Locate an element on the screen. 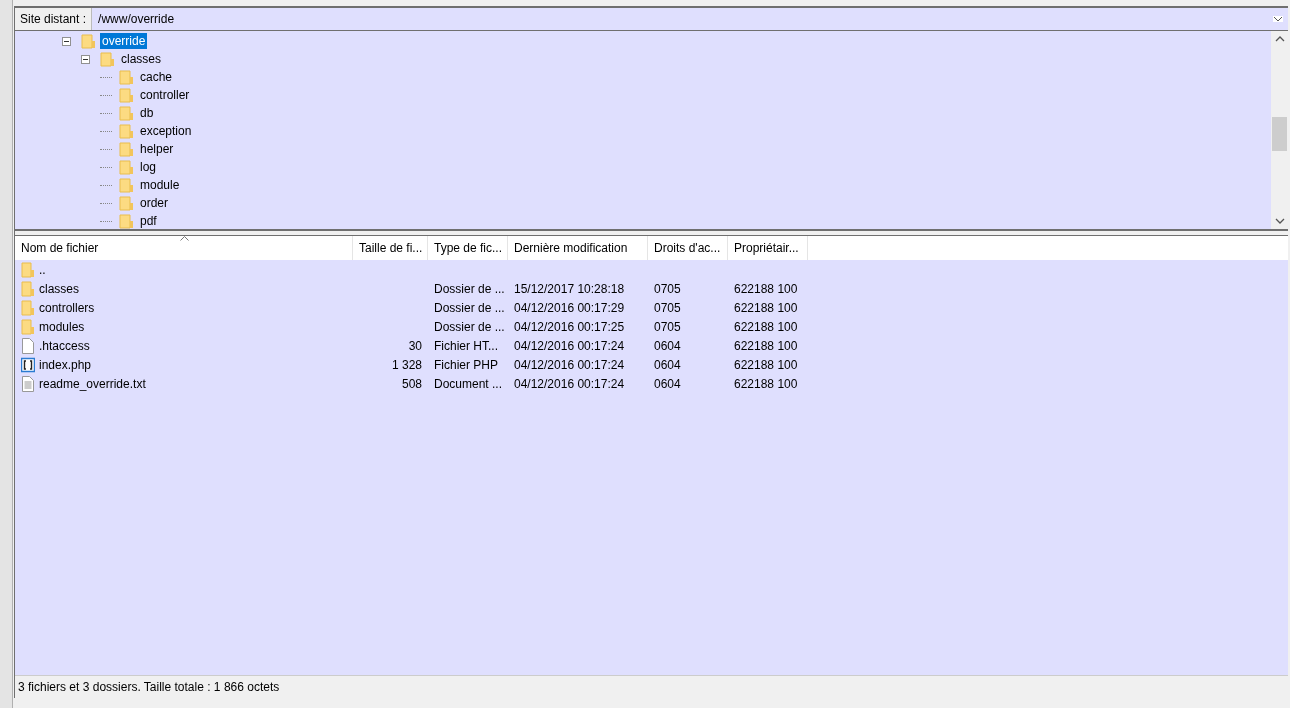  table-cell: 1 328 is located at coordinates (406, 364).